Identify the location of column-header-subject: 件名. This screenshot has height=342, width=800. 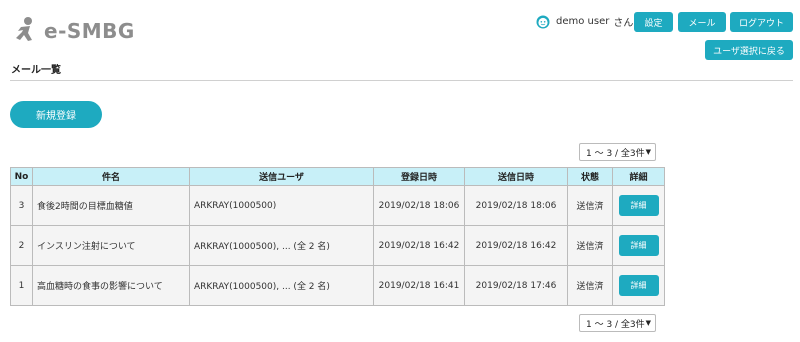
(111, 176).